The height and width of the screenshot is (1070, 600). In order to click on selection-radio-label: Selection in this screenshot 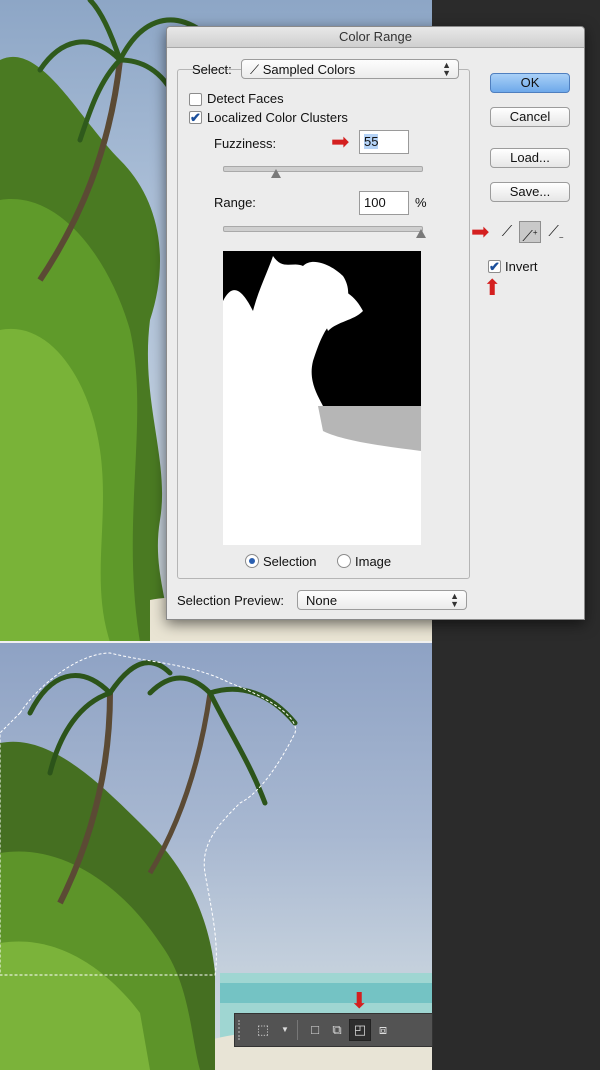, I will do `click(290, 561)`.